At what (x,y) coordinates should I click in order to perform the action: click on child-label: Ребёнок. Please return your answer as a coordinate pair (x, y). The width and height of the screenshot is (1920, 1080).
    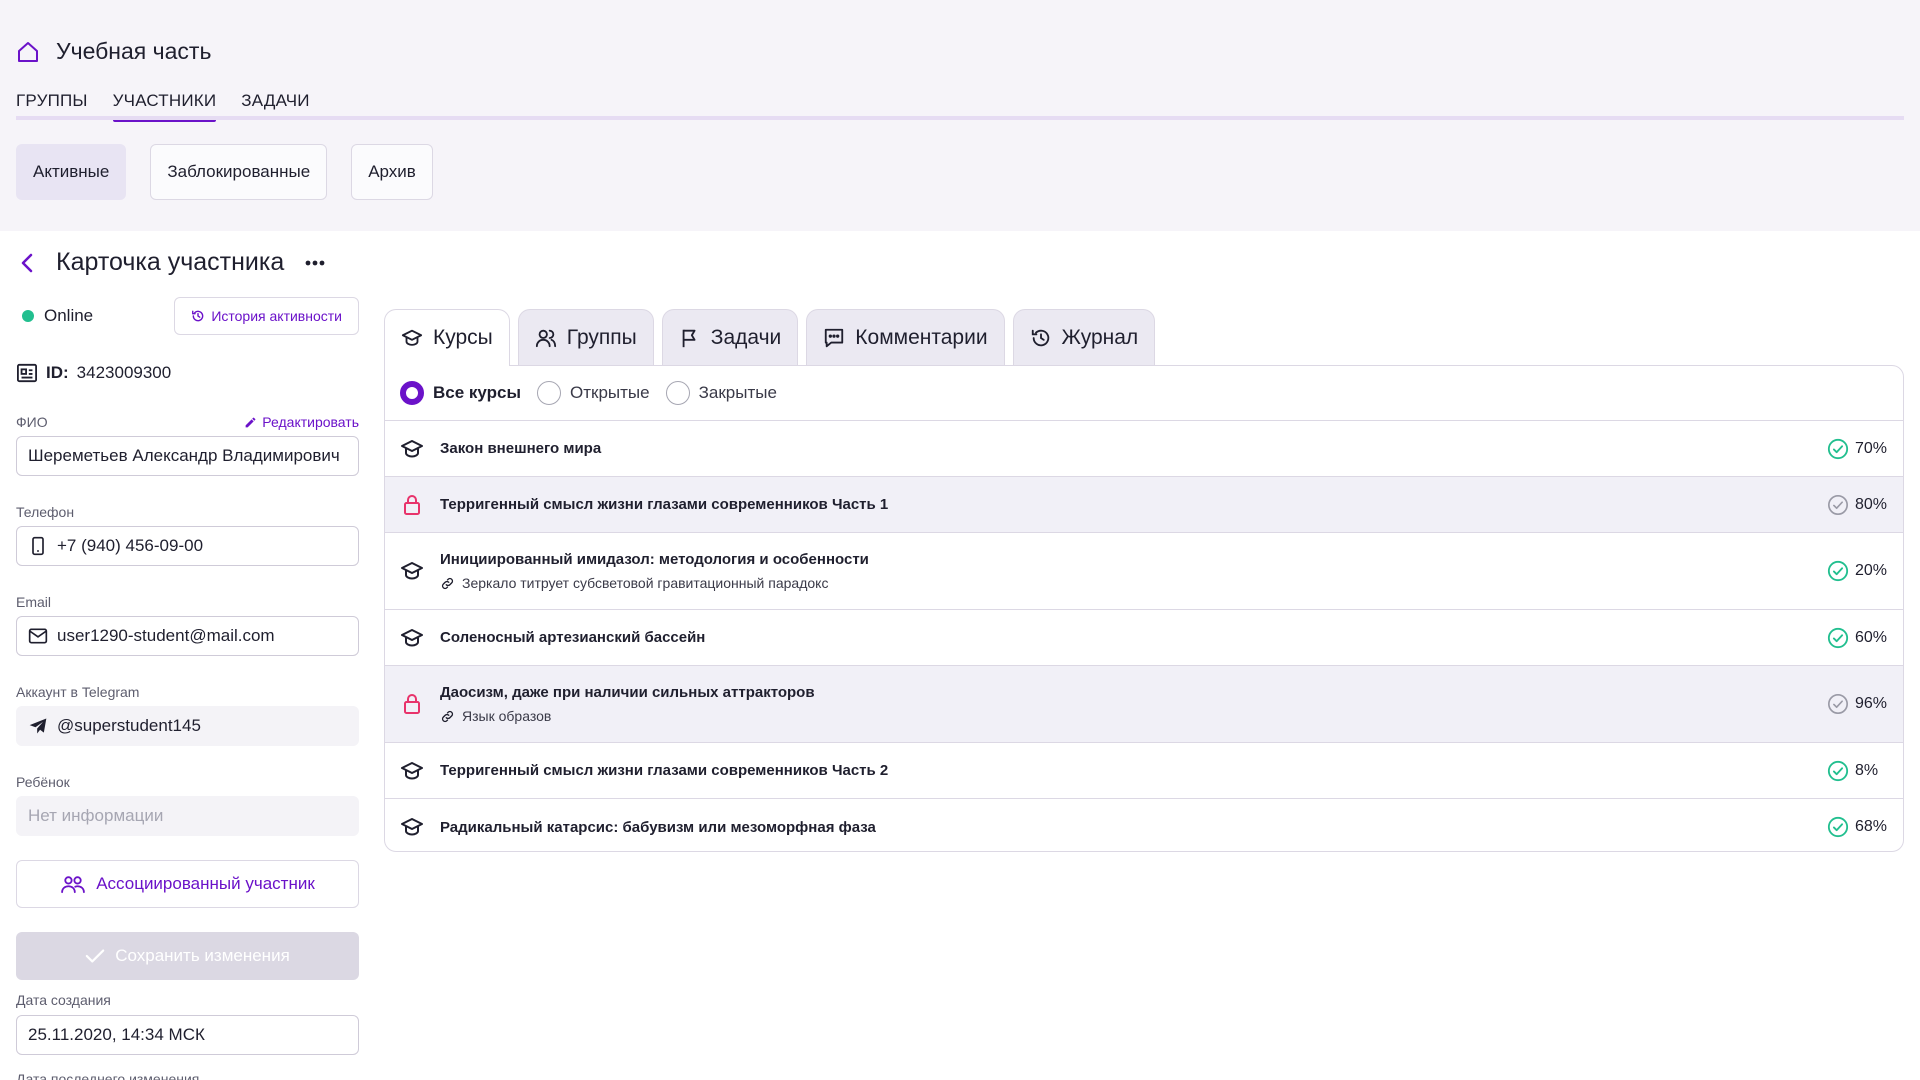
    Looking at the image, I should click on (43, 782).